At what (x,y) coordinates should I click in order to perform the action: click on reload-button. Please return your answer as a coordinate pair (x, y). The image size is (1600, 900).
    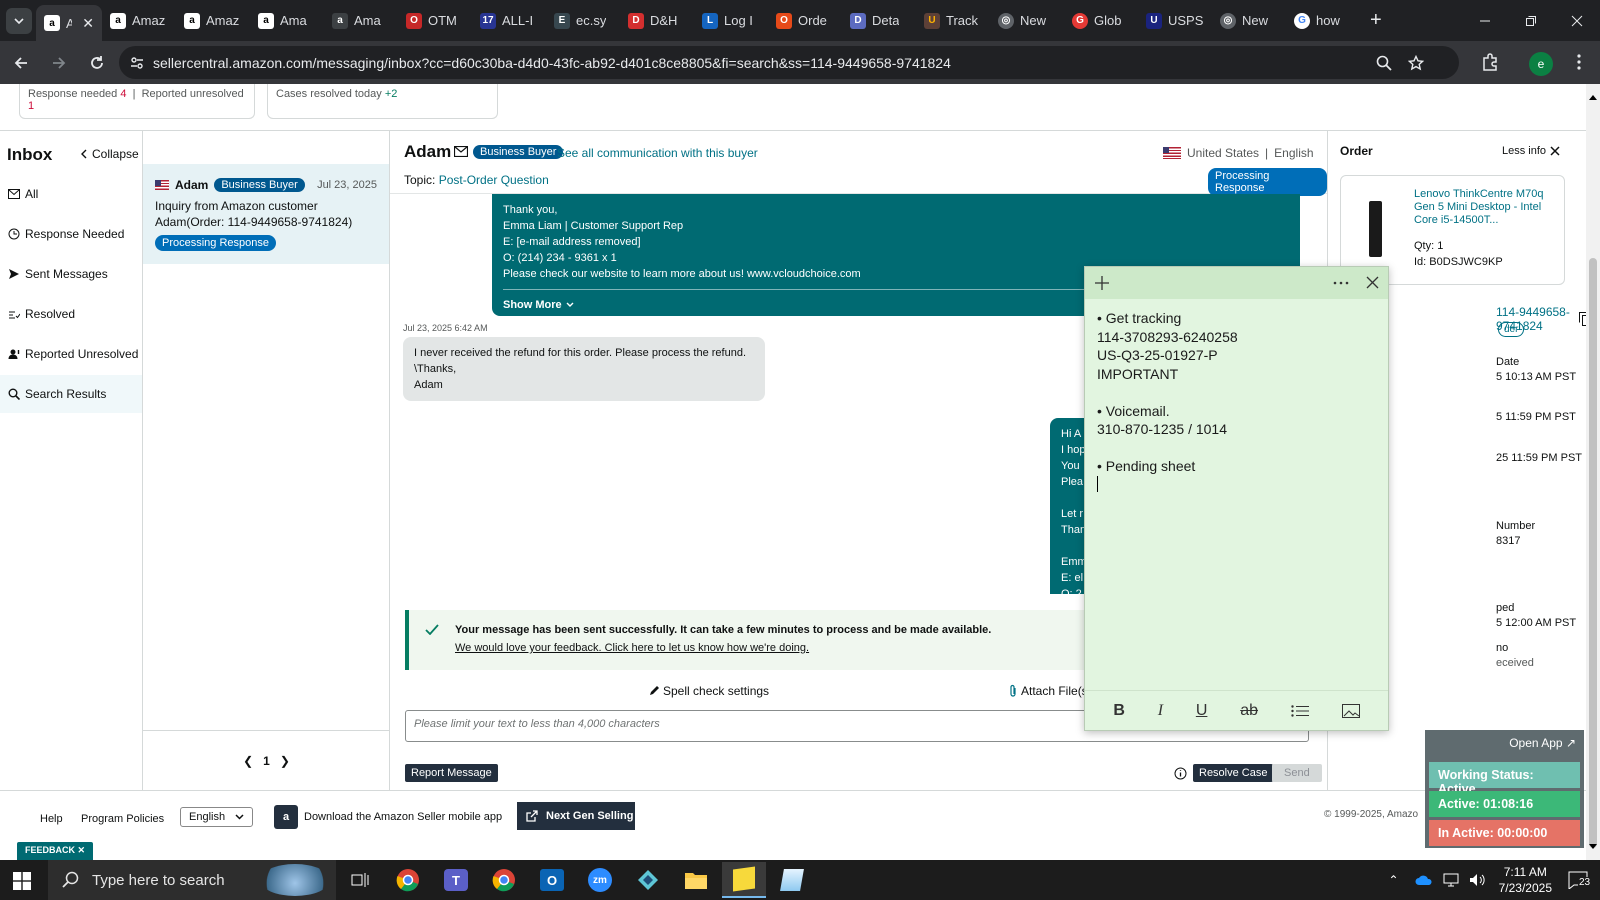
    Looking at the image, I should click on (97, 63).